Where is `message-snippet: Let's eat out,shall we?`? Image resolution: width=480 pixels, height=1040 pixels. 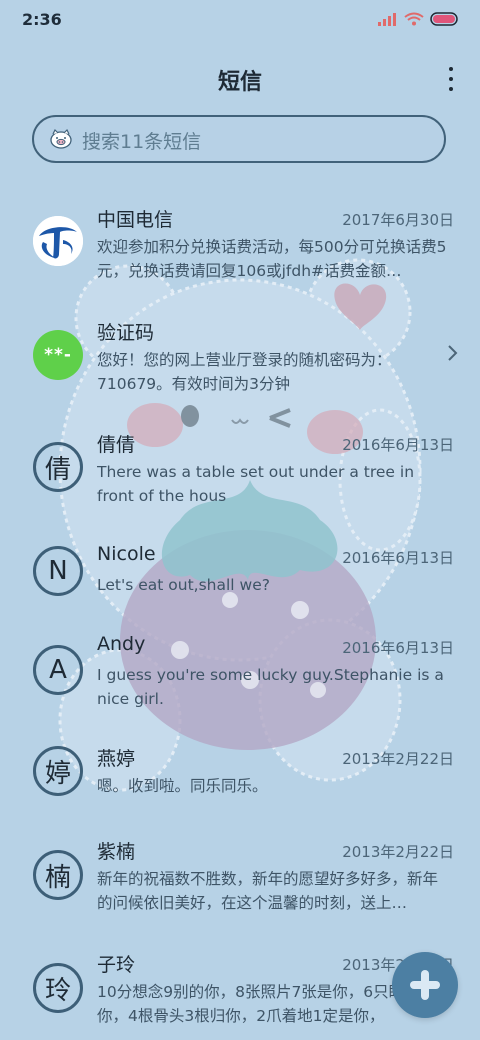 message-snippet: Let's eat out,shall we? is located at coordinates (183, 585).